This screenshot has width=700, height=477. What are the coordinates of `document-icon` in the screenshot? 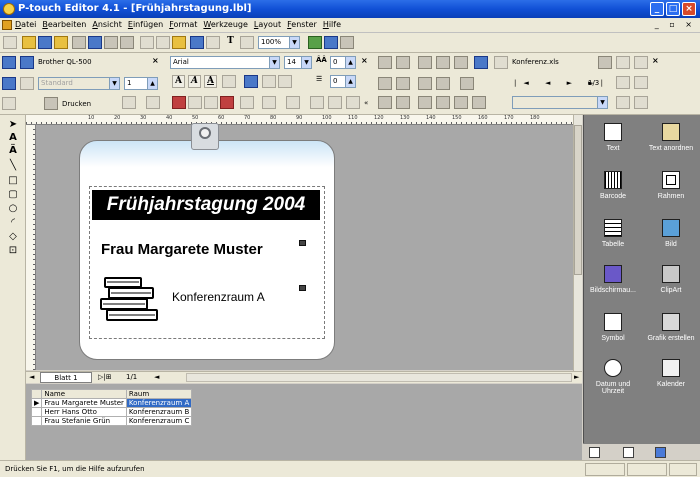 It's located at (7, 25).